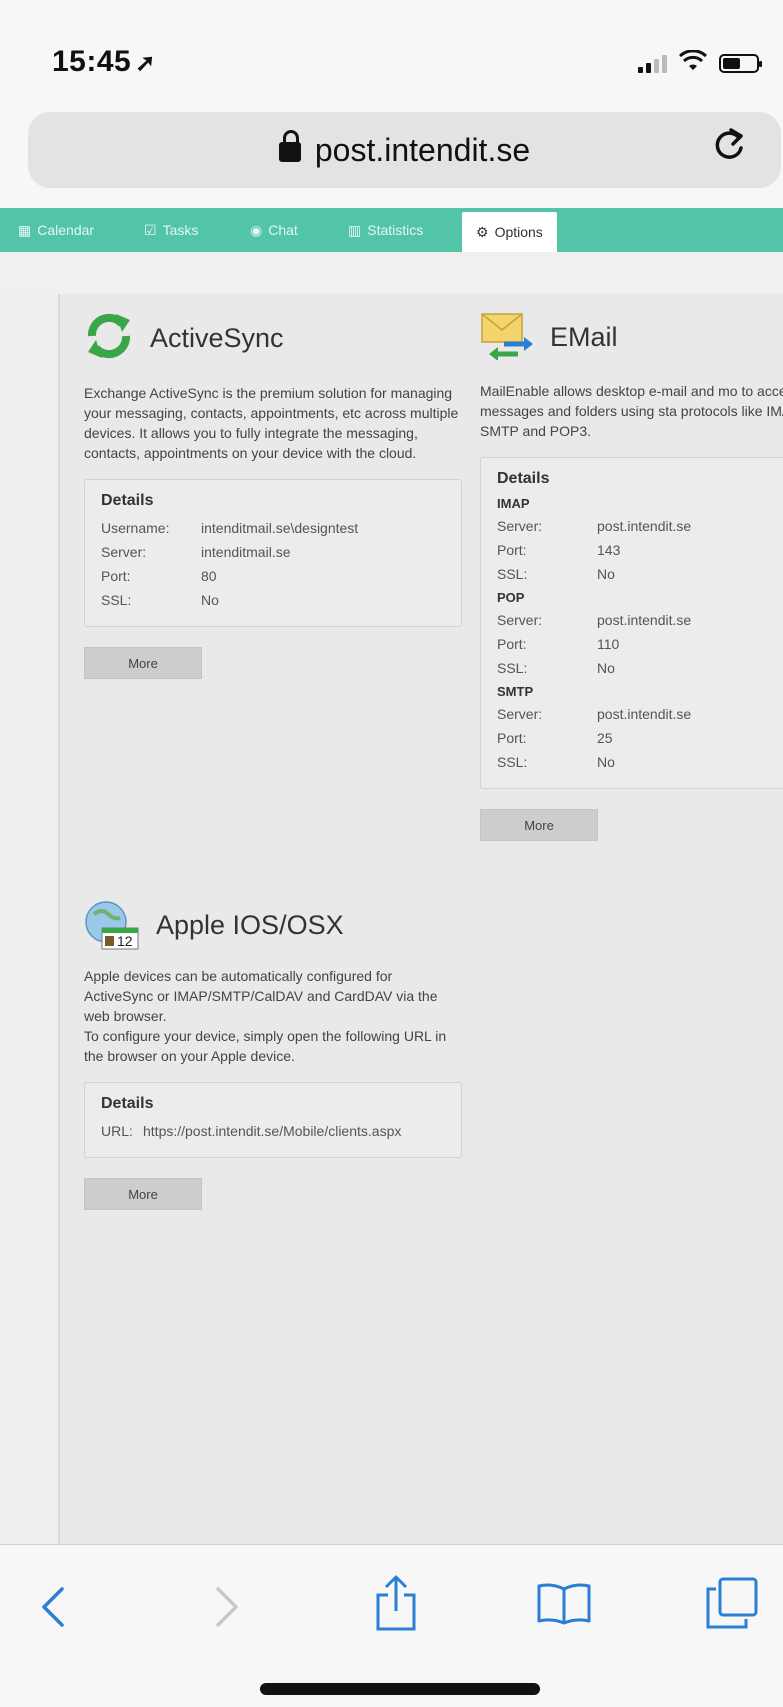 The width and height of the screenshot is (783, 1707). Describe the element at coordinates (246, 552) in the screenshot. I see `detail-value: intenditmail.se` at that location.